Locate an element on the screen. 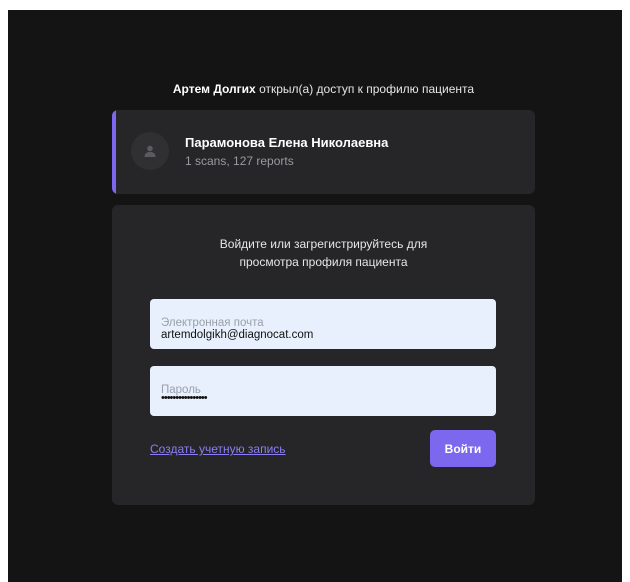 This screenshot has height=582, width=630. patient-stats: 1 scans, 127 reports is located at coordinates (239, 161).